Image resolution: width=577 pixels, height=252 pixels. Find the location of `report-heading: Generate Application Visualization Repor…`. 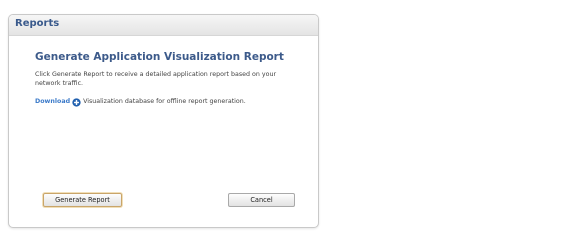

report-heading: Generate Application Visualization Repor… is located at coordinates (159, 57).